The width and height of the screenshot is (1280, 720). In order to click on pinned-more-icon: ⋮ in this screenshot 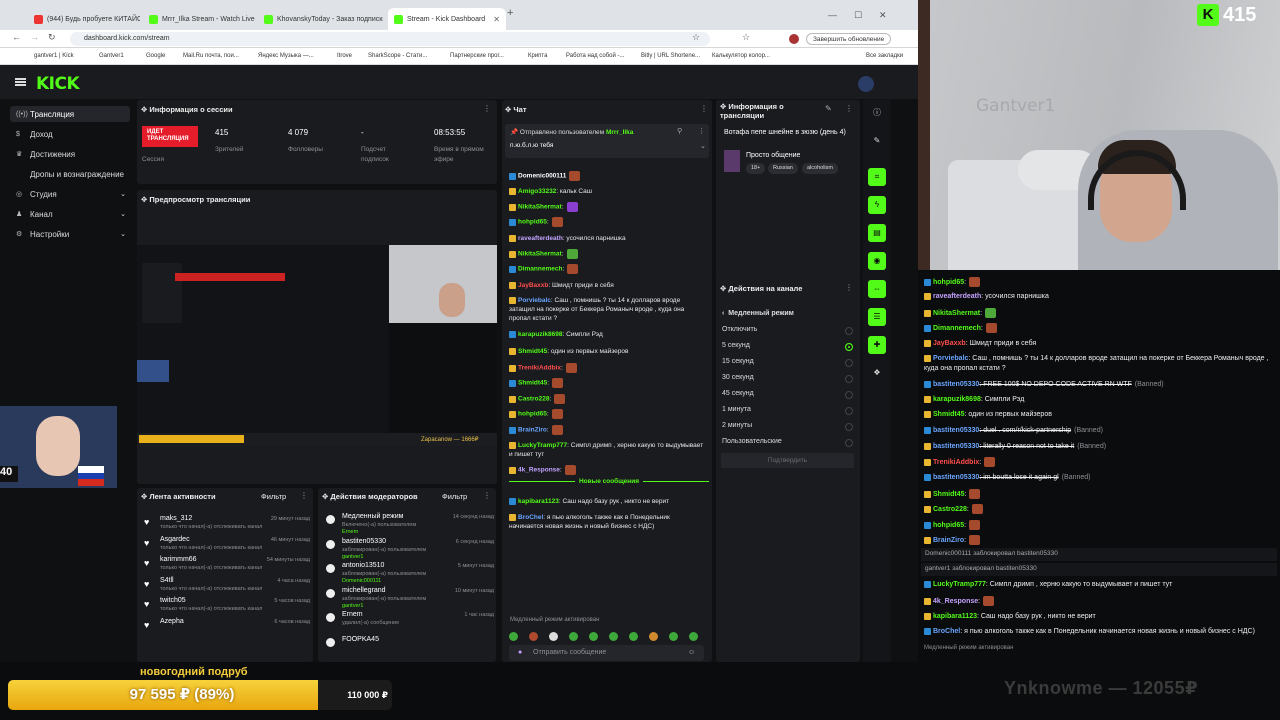, I will do `click(701, 131)`.